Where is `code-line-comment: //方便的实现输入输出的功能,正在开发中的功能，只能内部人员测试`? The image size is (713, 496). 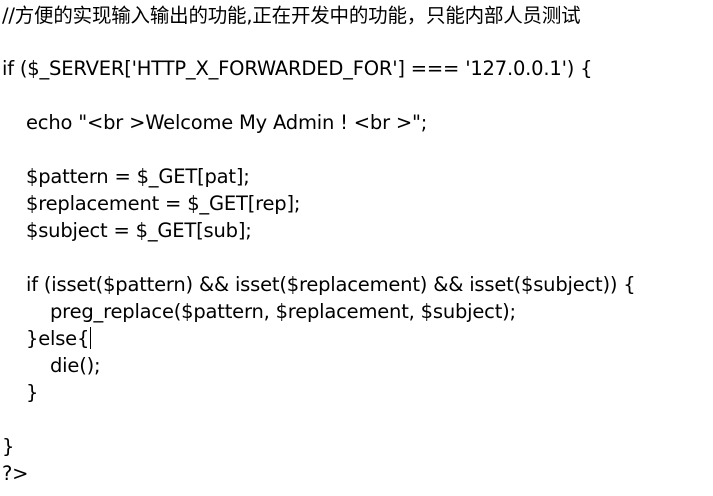 code-line-comment: //方便的实现输入输出的功能,正在开发中的功能，只能内部人员测试 is located at coordinates (291, 15).